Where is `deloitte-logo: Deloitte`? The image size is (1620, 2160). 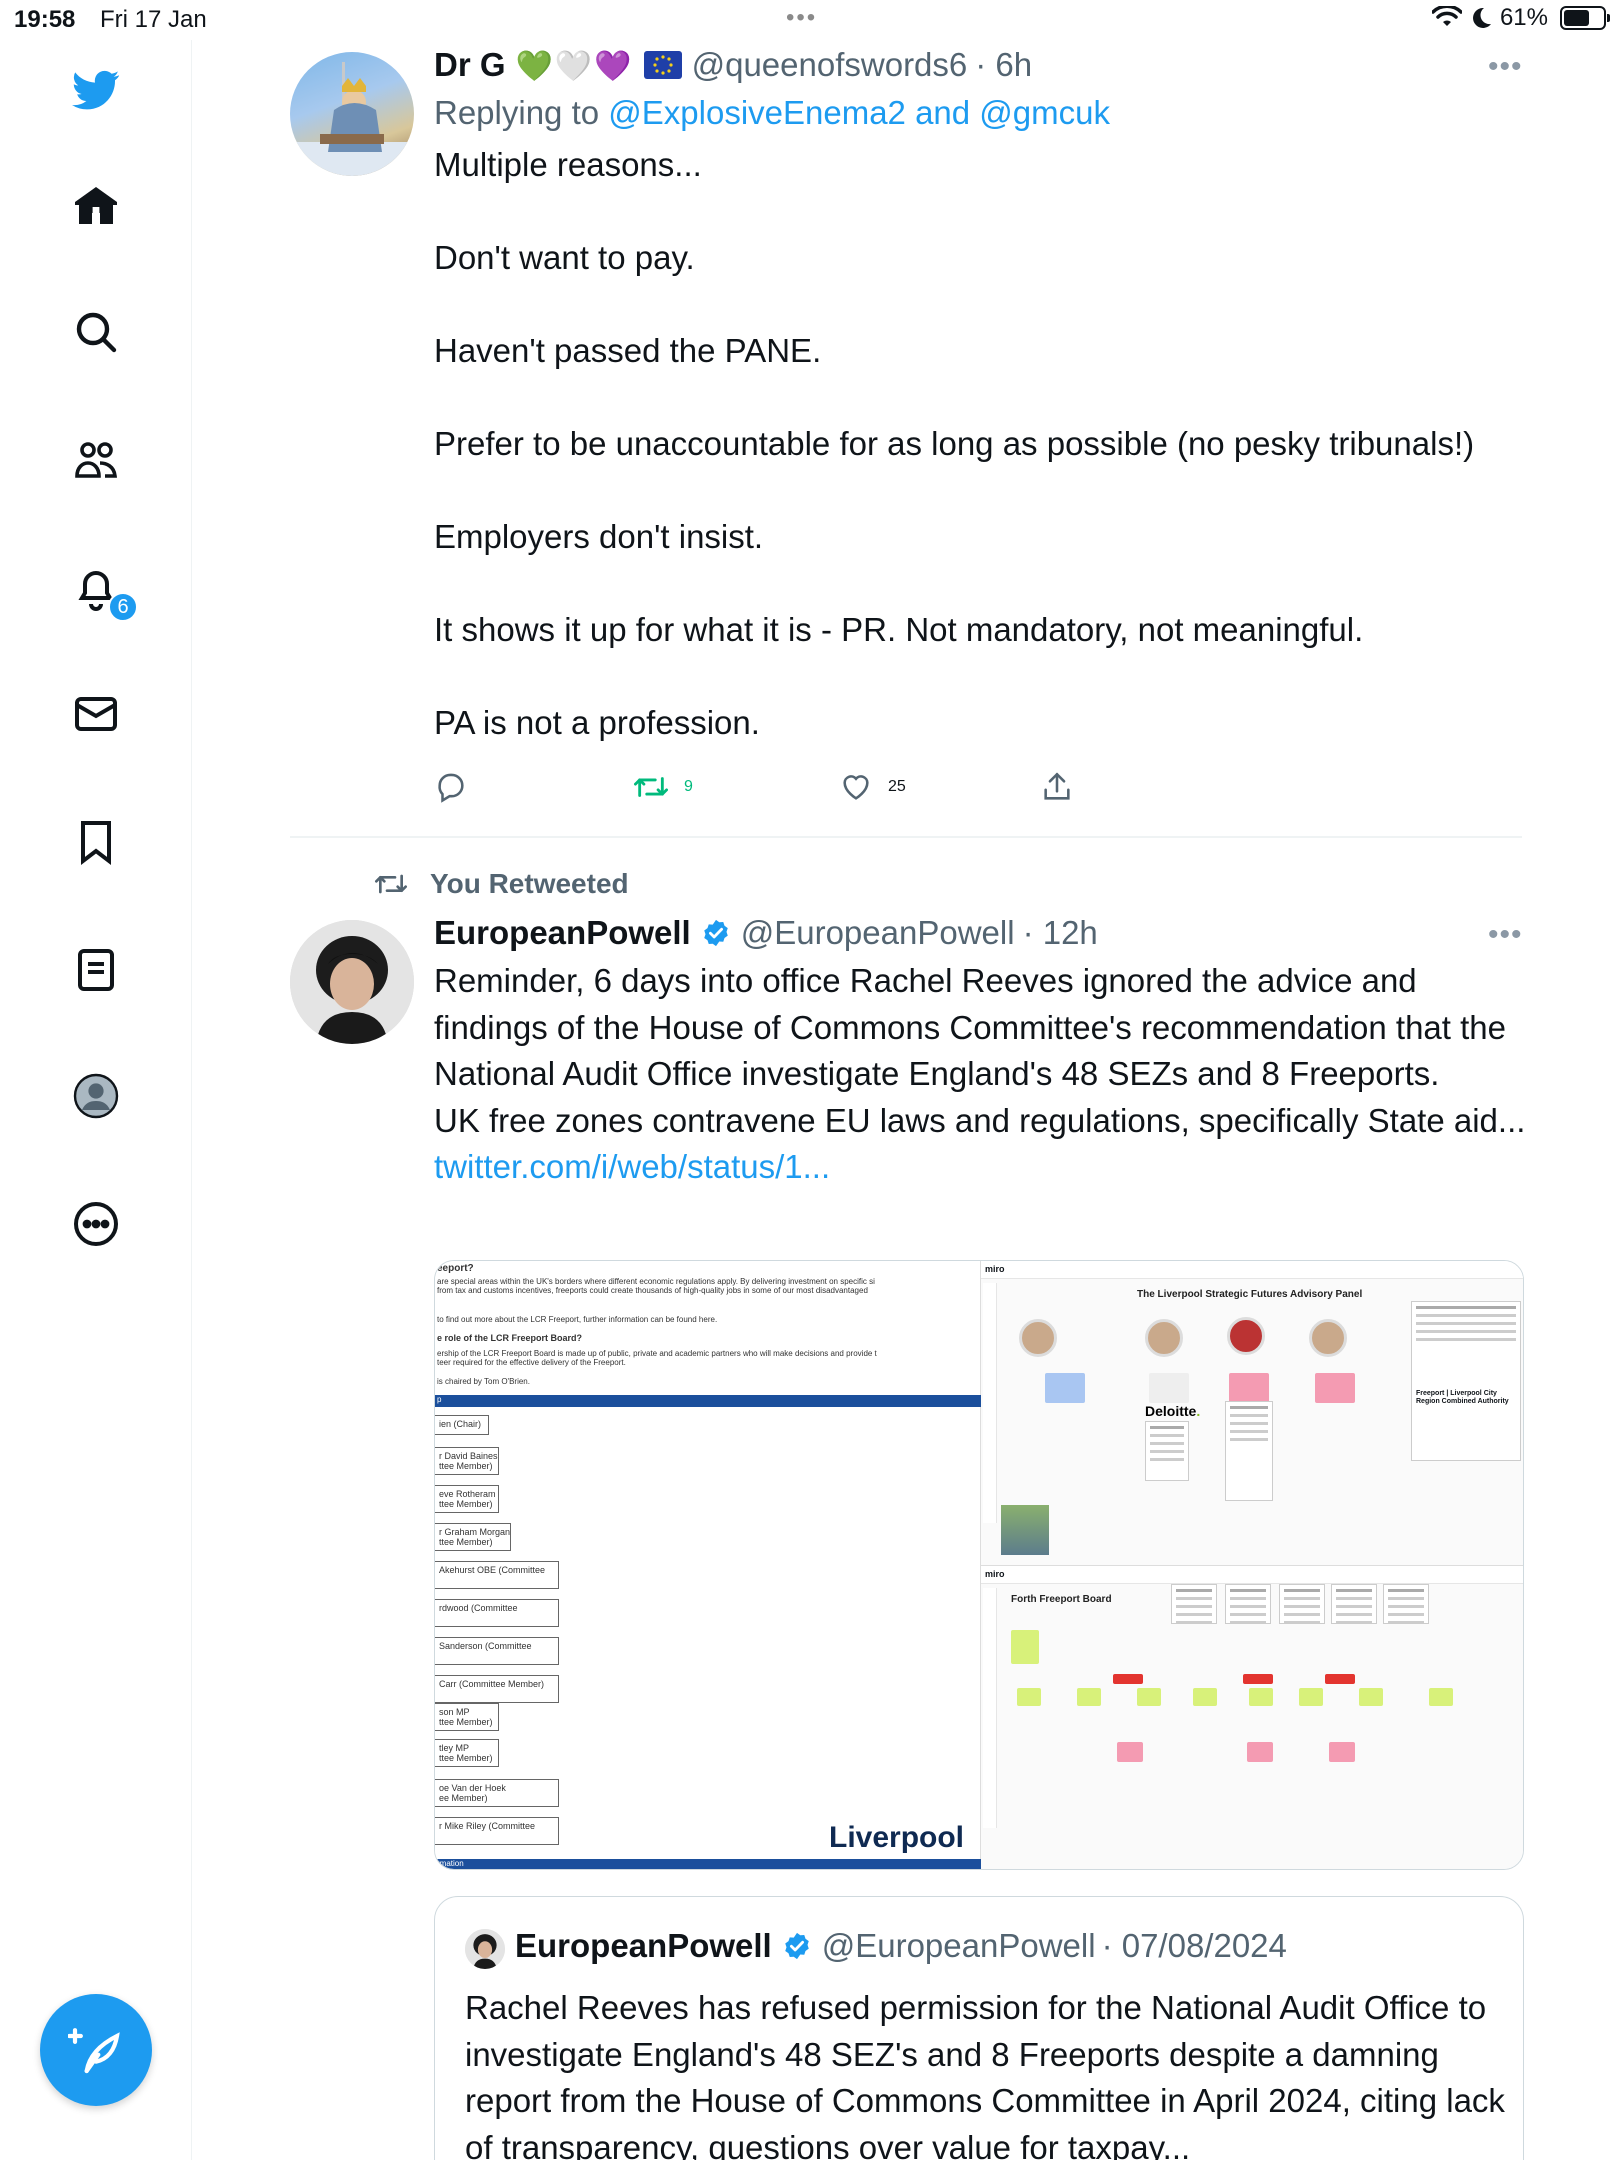 deloitte-logo: Deloitte is located at coordinates (1172, 1411).